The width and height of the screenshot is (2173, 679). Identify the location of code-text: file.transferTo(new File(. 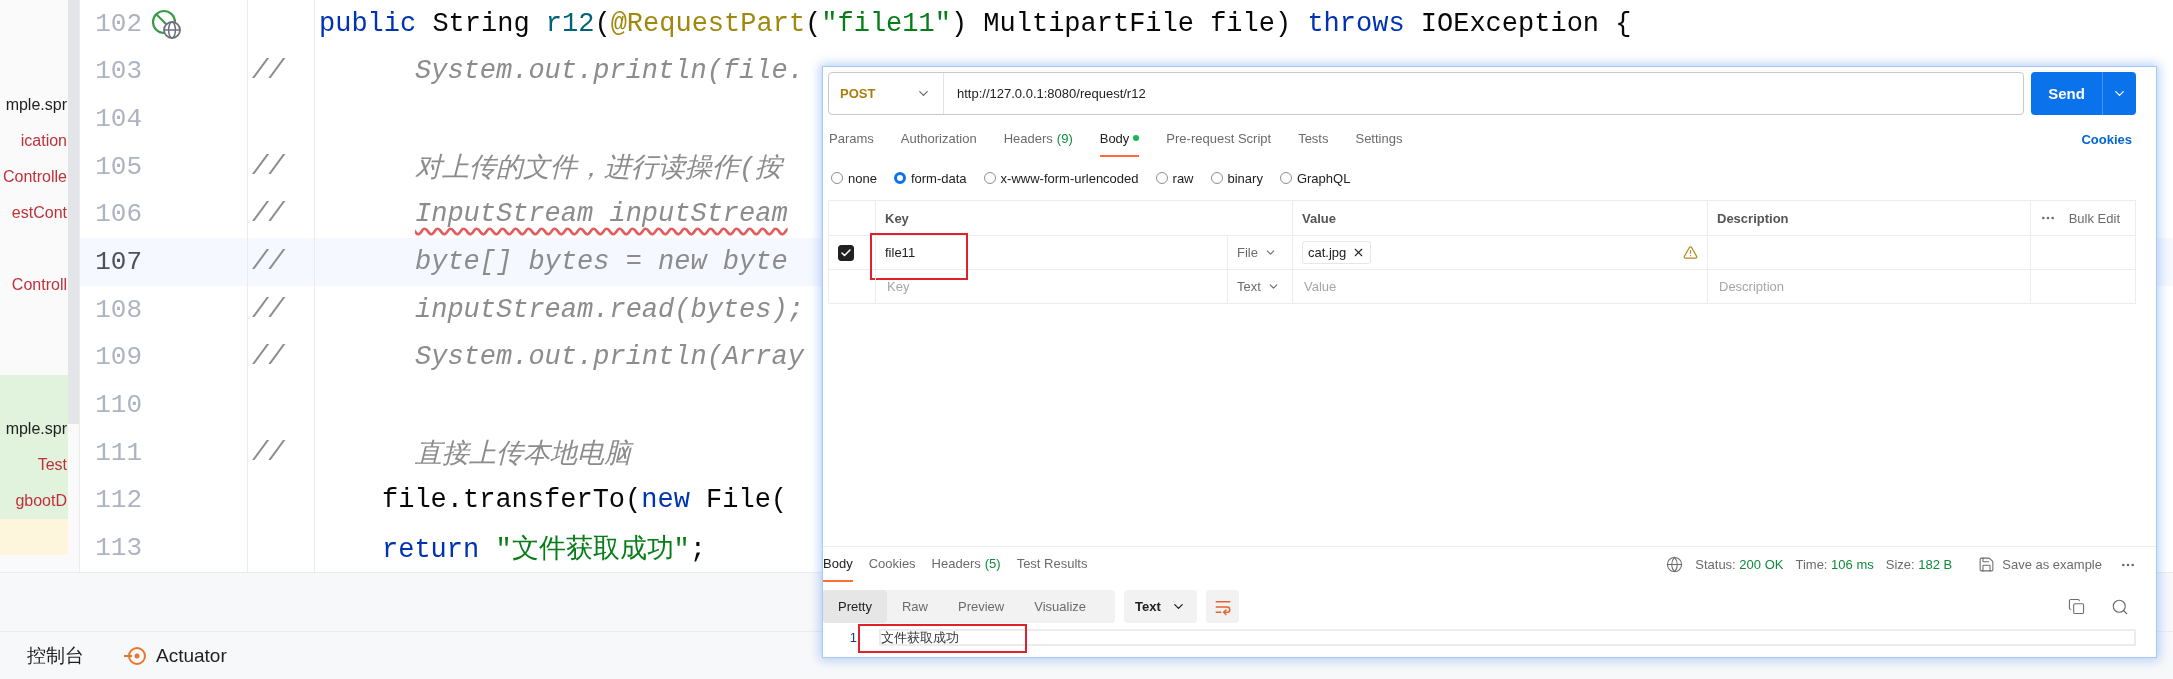
(585, 500).